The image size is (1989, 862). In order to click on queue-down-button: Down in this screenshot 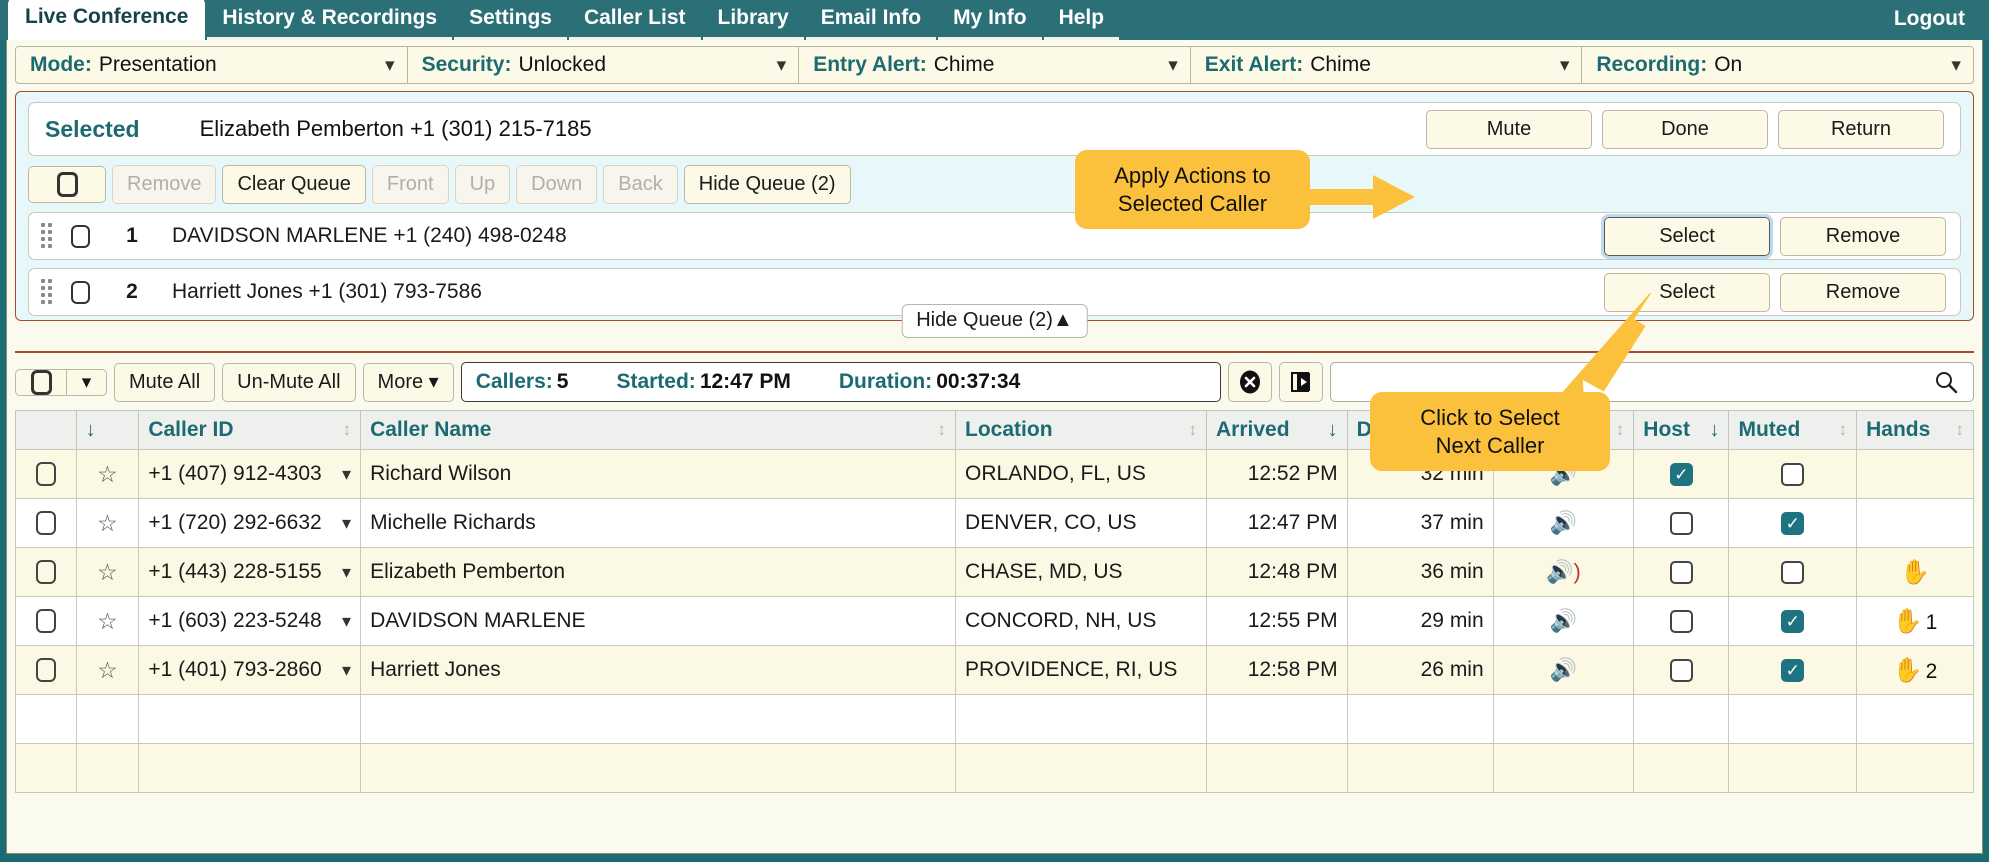, I will do `click(557, 184)`.